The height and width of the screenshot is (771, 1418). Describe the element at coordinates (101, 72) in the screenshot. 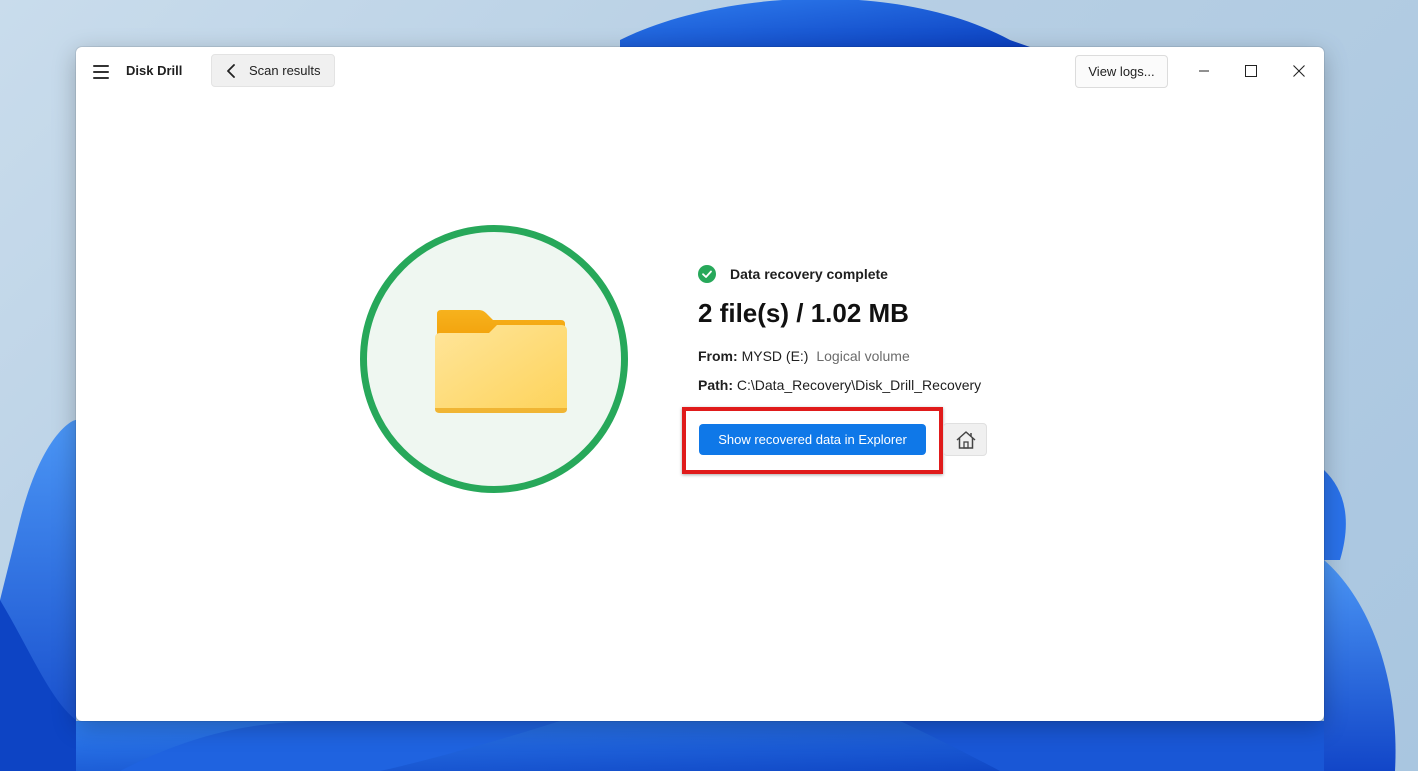

I see `hamburger-menu-icon` at that location.